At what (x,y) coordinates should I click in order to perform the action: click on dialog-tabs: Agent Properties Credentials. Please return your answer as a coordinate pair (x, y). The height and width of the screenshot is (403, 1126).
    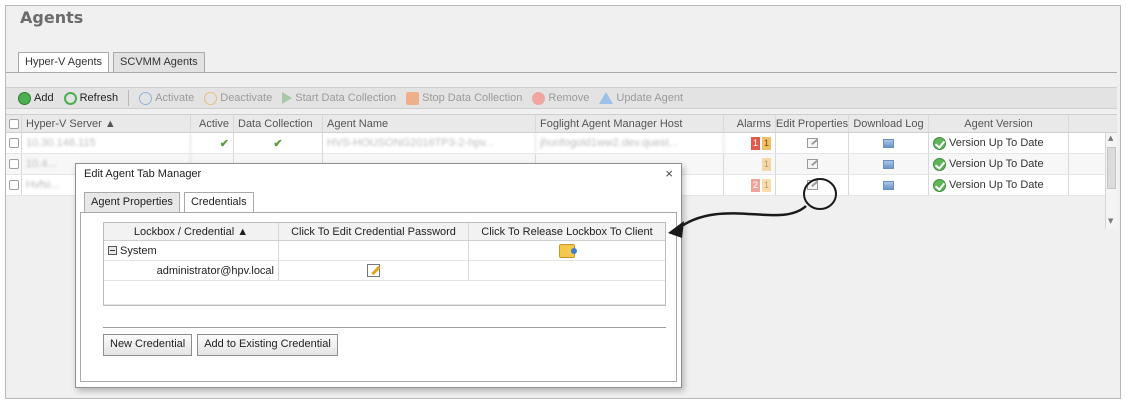
    Looking at the image, I should click on (169, 202).